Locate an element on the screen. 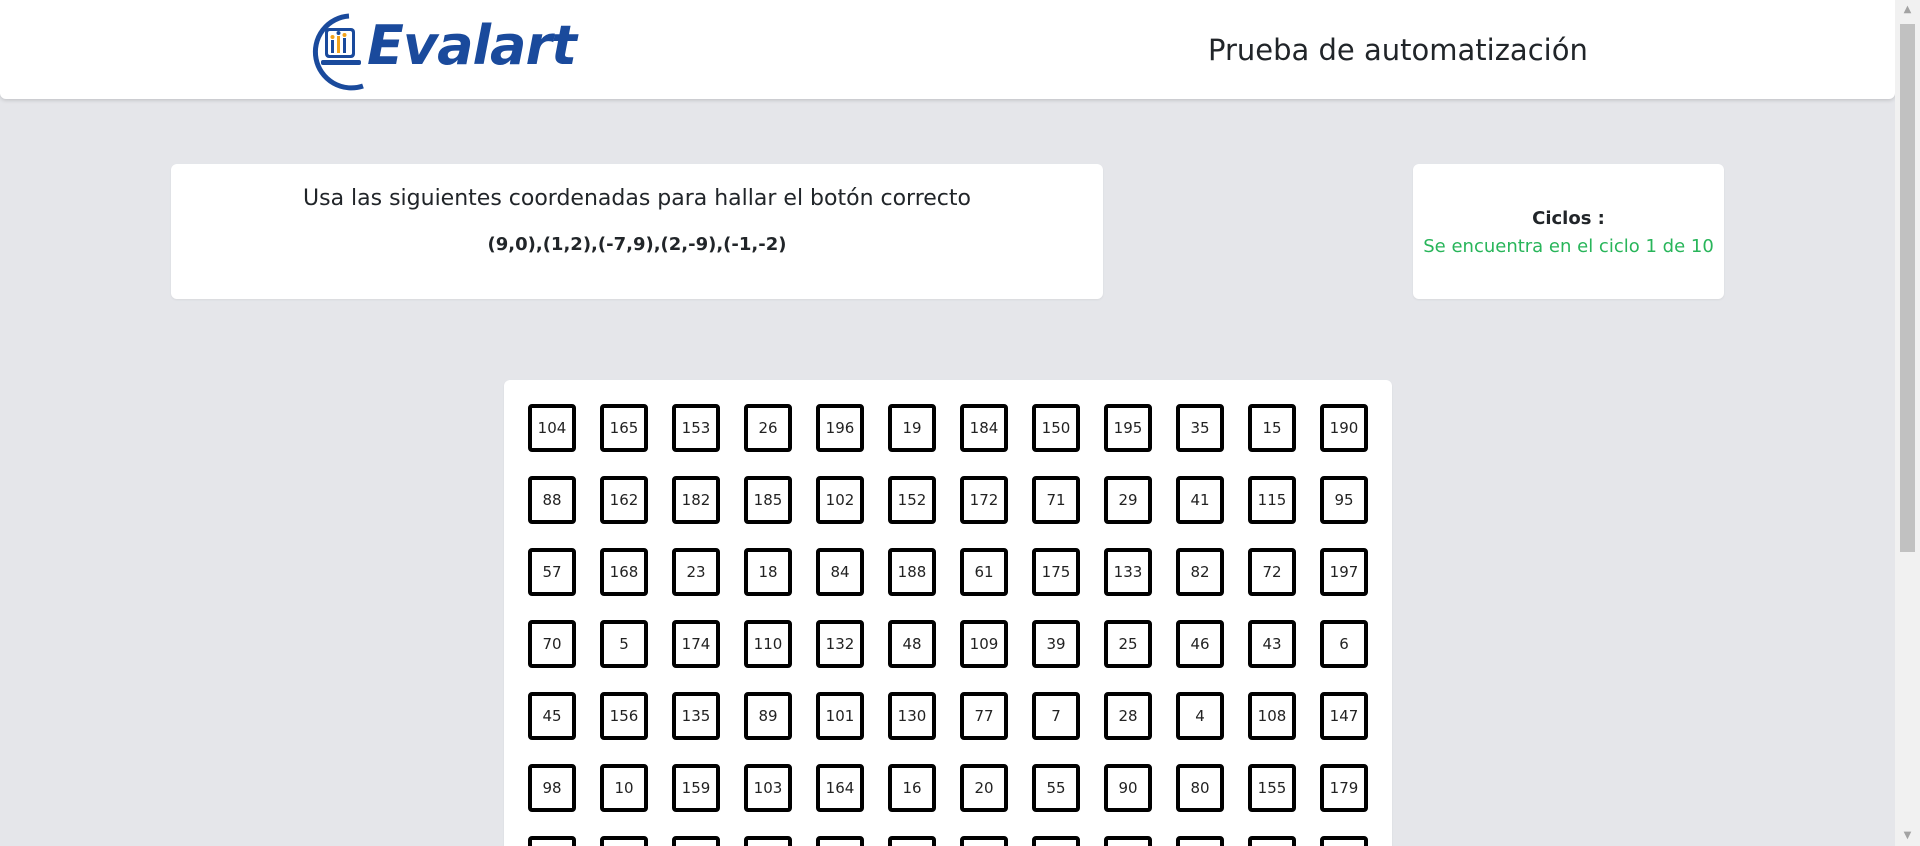 This screenshot has width=1920, height=846. coordinates-text: (9,0),(1,2),(-7,9),(2,-9),(-1,-2) is located at coordinates (637, 244).